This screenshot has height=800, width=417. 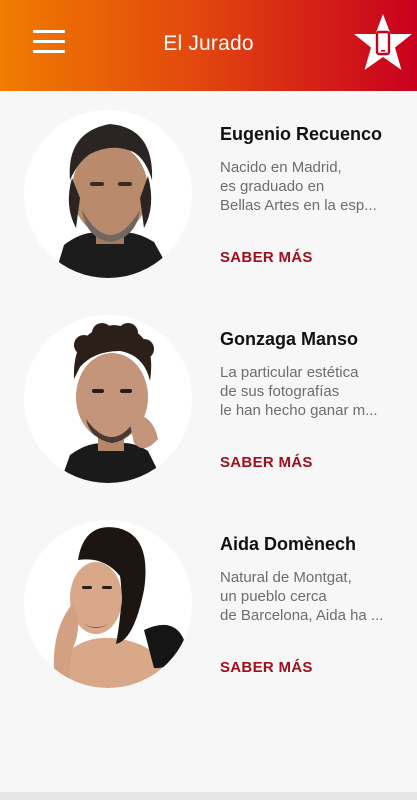 What do you see at coordinates (301, 134) in the screenshot?
I see `jury-name: Eugenio Recuenco` at bounding box center [301, 134].